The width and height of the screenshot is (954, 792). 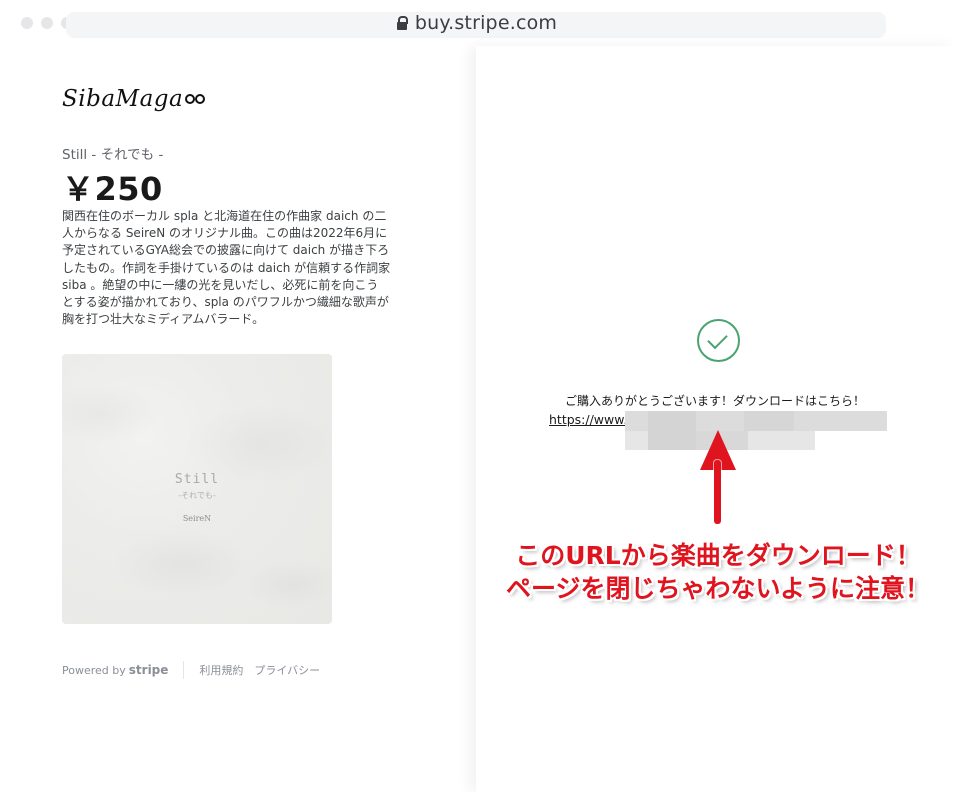 What do you see at coordinates (224, 216) in the screenshot?
I see `description-line: 関西在住のボーカル spla と北海道在住の作曲家 daich の二` at bounding box center [224, 216].